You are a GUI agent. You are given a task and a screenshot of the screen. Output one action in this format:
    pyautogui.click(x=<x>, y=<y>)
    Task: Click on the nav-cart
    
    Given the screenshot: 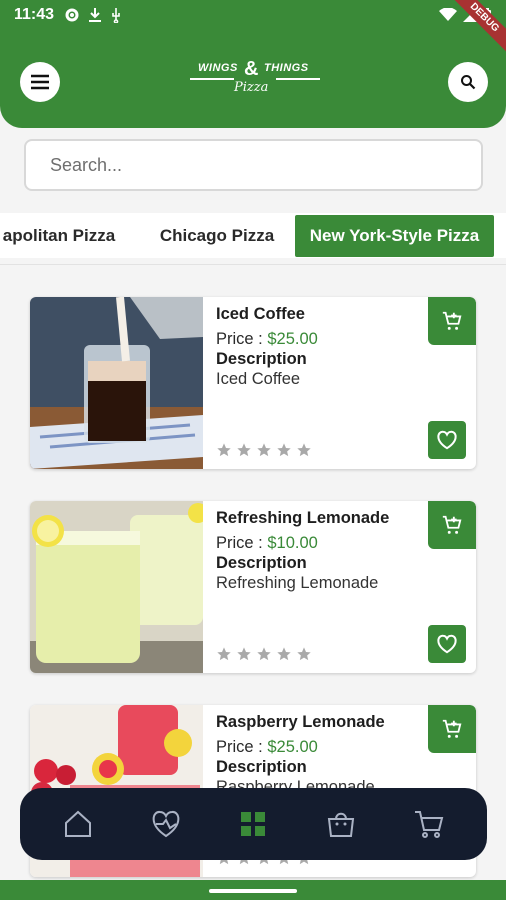 What is the action you would take?
    pyautogui.click(x=429, y=824)
    